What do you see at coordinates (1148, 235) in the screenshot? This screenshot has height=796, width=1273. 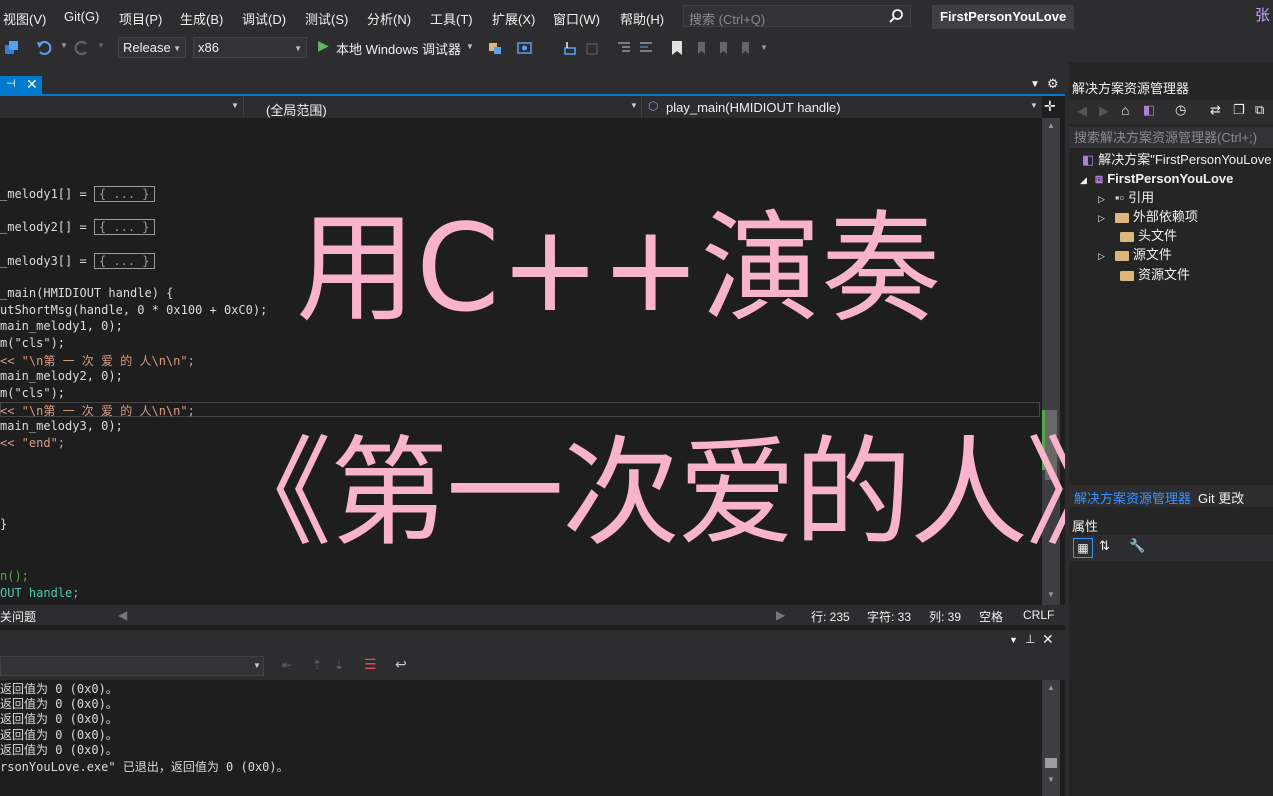 I see `tree-item-header-files: 头文件` at bounding box center [1148, 235].